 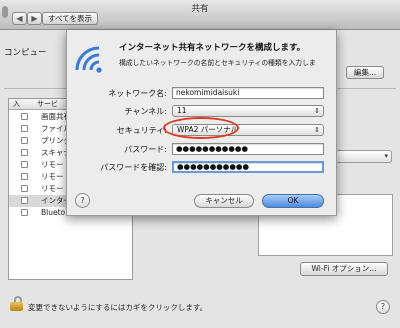 I want to click on computer-name-label: コンピュー, so click(x=25, y=53).